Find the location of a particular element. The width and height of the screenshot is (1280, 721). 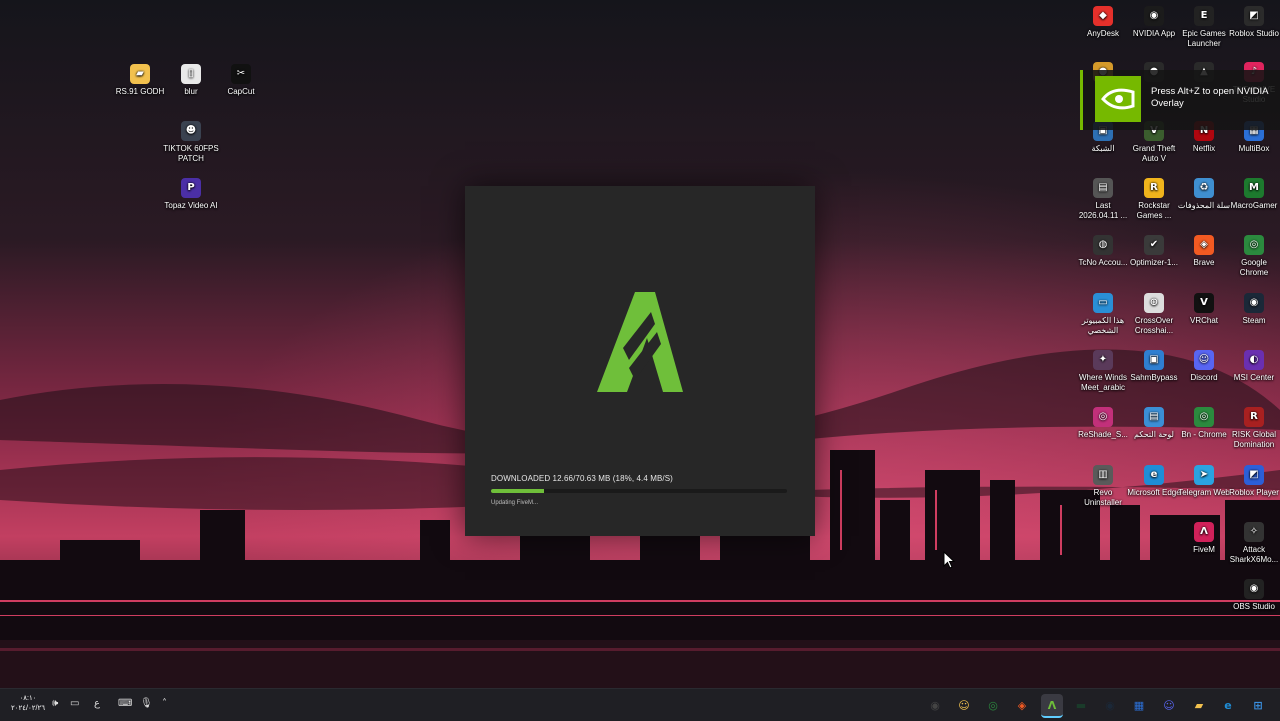

game-icon: ✦ is located at coordinates (1103, 360).